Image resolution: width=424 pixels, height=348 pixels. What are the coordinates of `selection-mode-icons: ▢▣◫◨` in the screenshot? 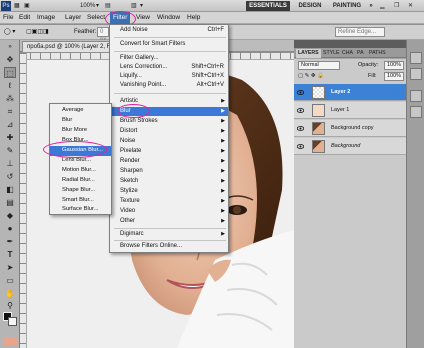 It's located at (37, 32).